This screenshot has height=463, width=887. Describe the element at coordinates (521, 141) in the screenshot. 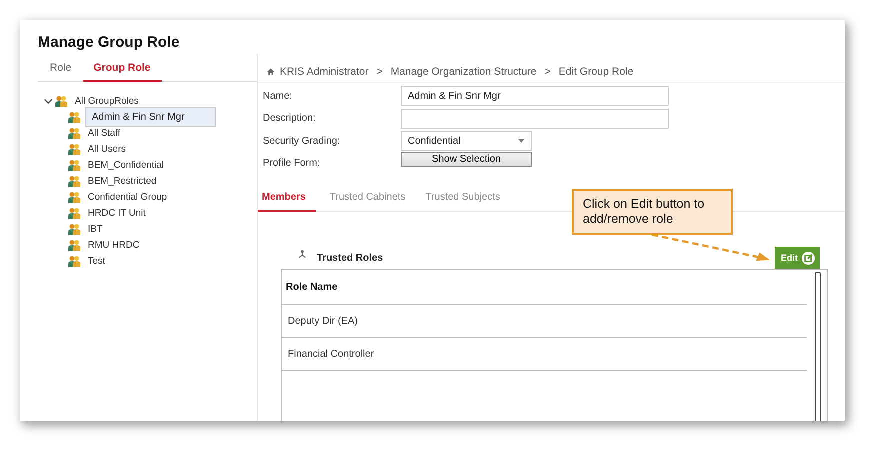

I see `caret-icon` at that location.